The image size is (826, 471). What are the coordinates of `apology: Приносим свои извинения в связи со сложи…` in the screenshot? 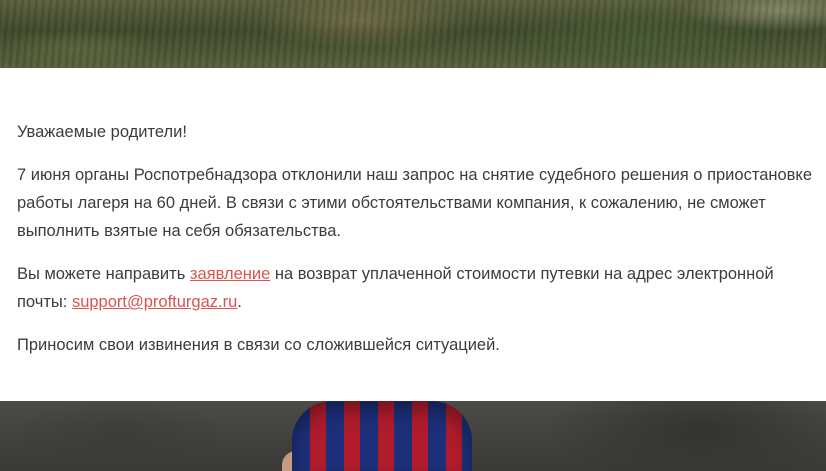 It's located at (258, 345).